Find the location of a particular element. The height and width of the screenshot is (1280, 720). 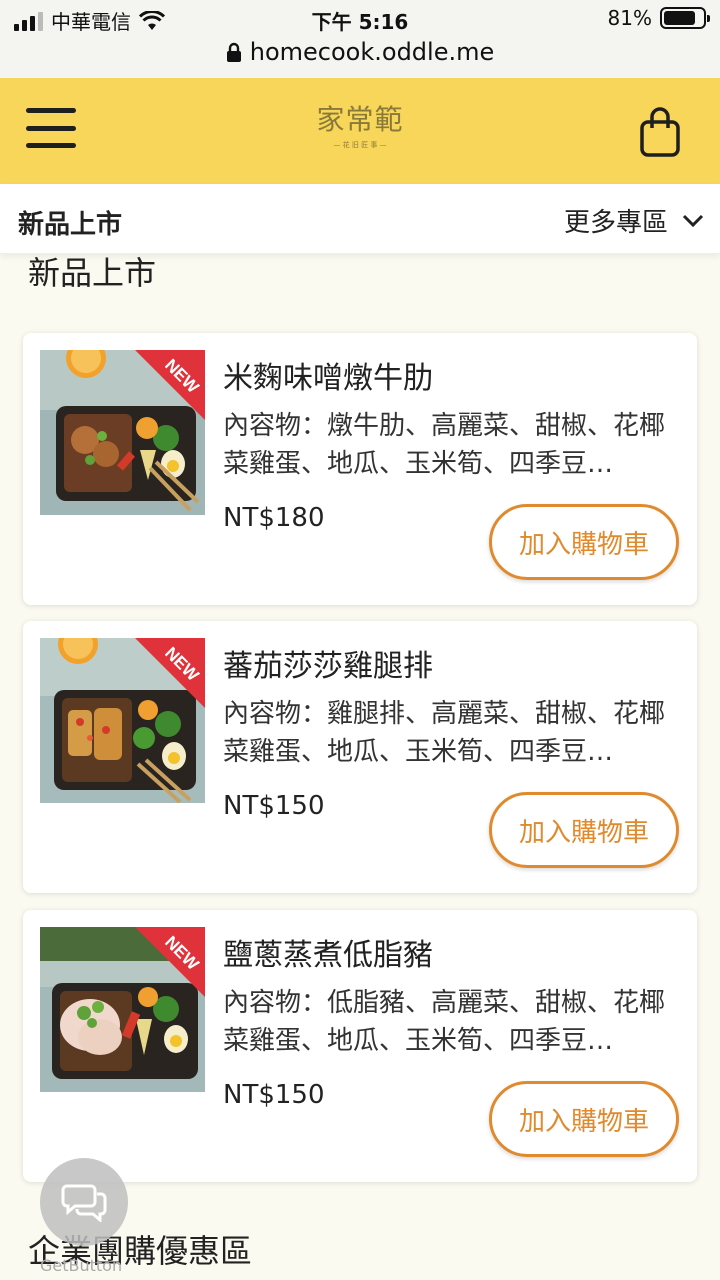

url-bar: homecook.oddle.me is located at coordinates (360, 52).